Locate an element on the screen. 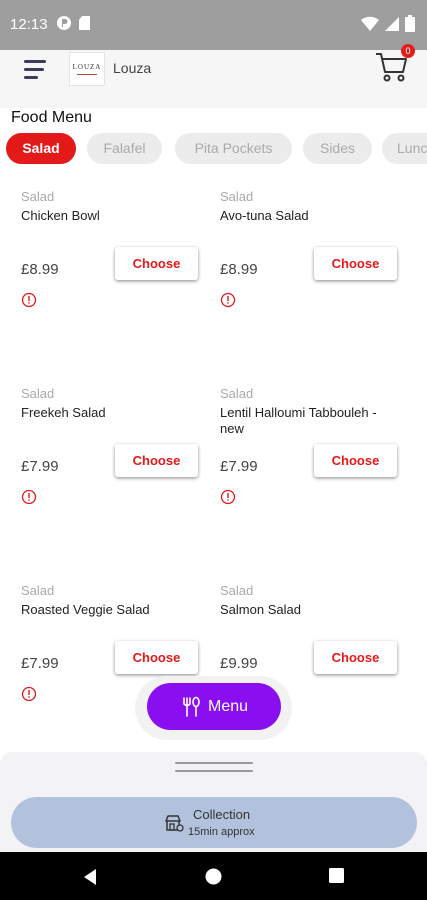  item-name: Freekeh Salad is located at coordinates (63, 412).